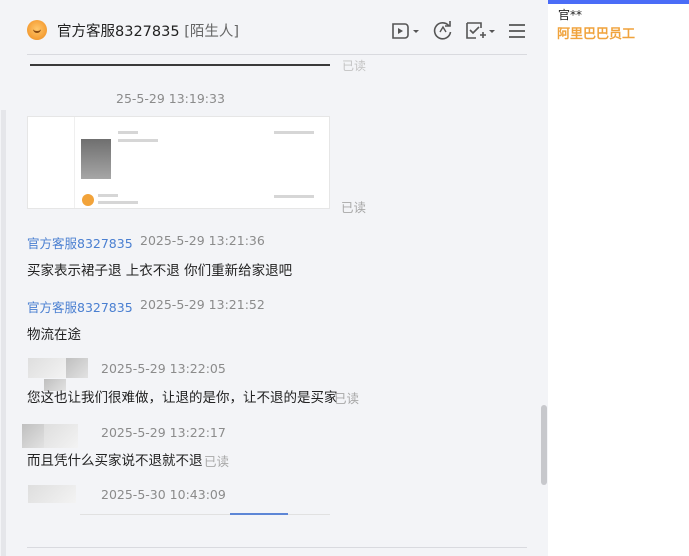 Image resolution: width=689 pixels, height=556 pixels. What do you see at coordinates (212, 32) in the screenshot?
I see `stranger-tag: [陌生人]` at bounding box center [212, 32].